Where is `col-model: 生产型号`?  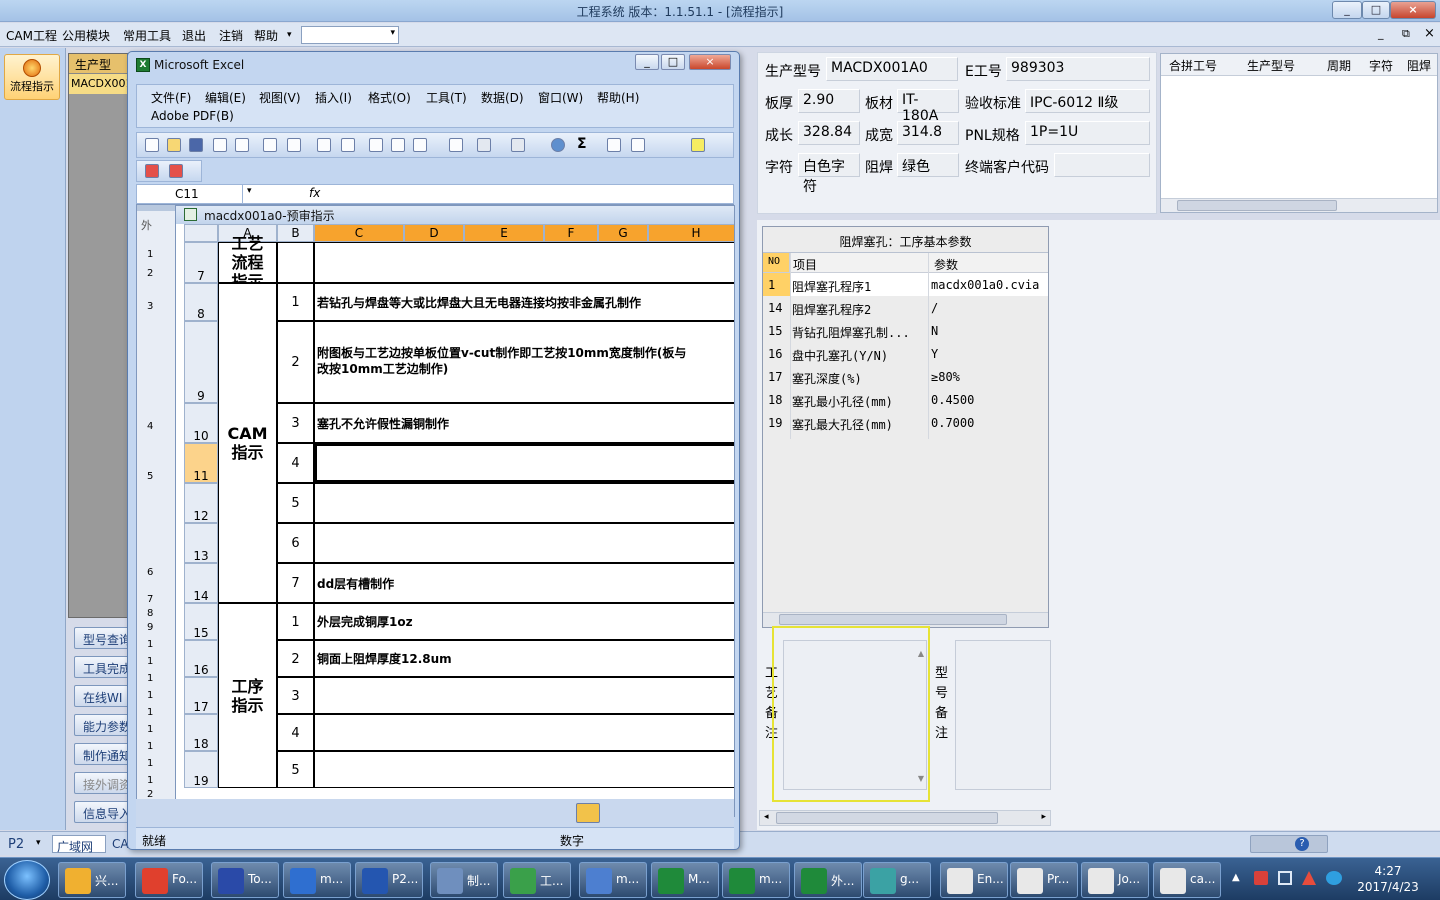
col-model: 生产型号 is located at coordinates (1271, 65).